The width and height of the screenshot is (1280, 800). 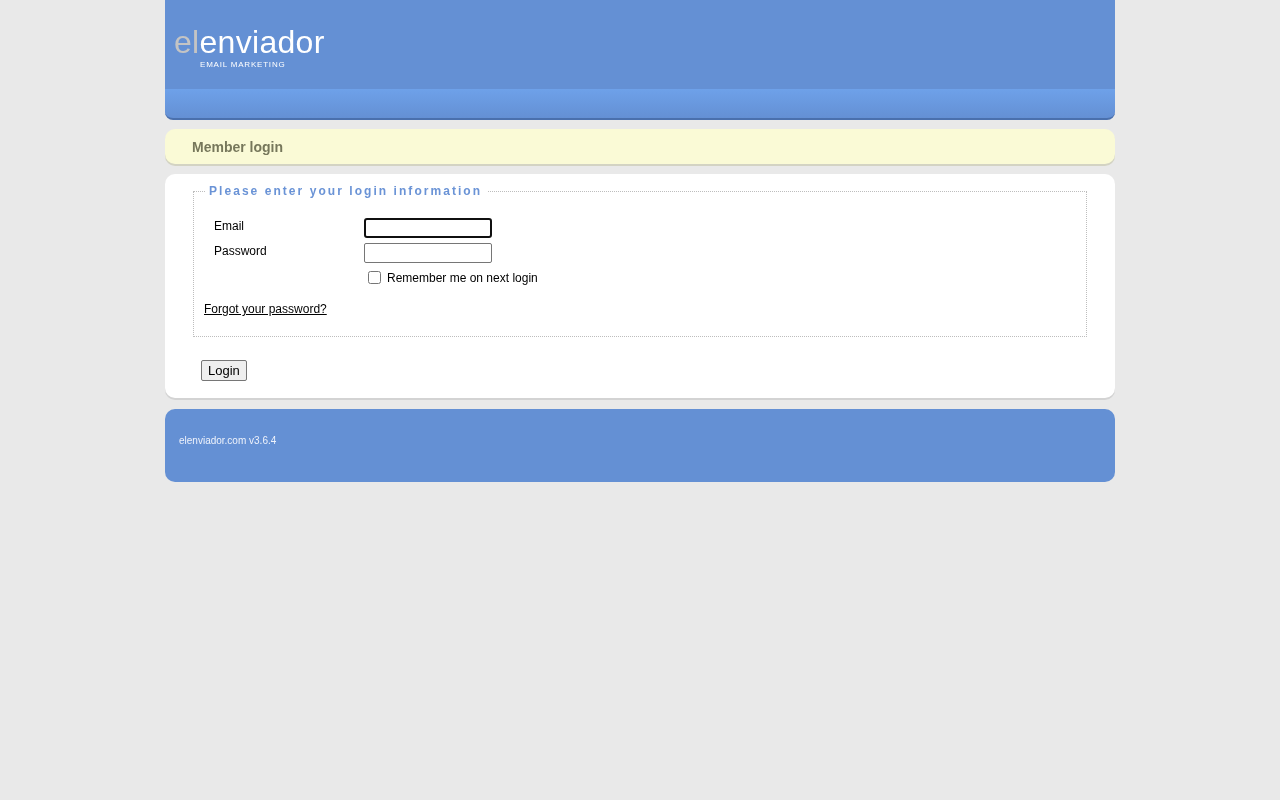 I want to click on logo-tagline: EMAIL MARKETING, so click(x=243, y=65).